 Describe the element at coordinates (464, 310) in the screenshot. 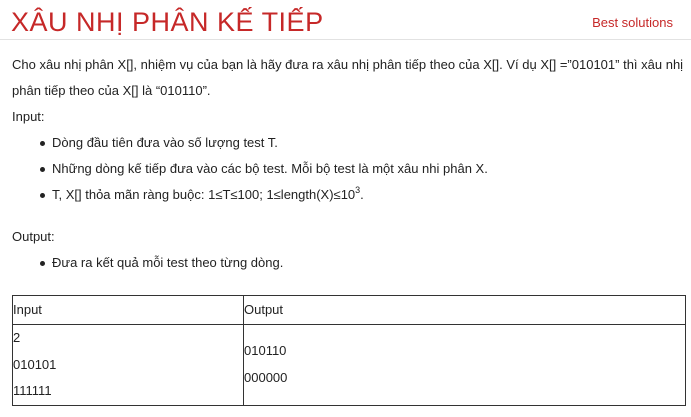

I see `table-header-output: Output` at that location.